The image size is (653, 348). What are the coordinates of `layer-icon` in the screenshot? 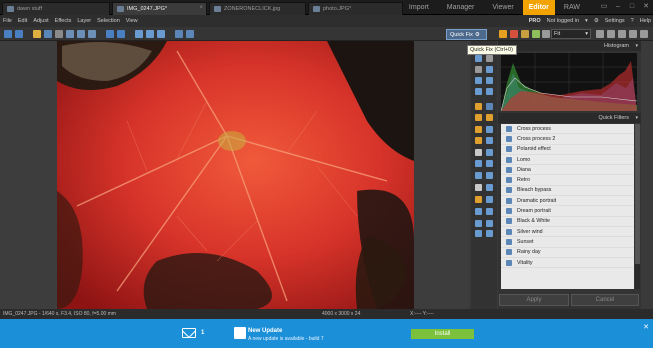 It's located at (478, 233).